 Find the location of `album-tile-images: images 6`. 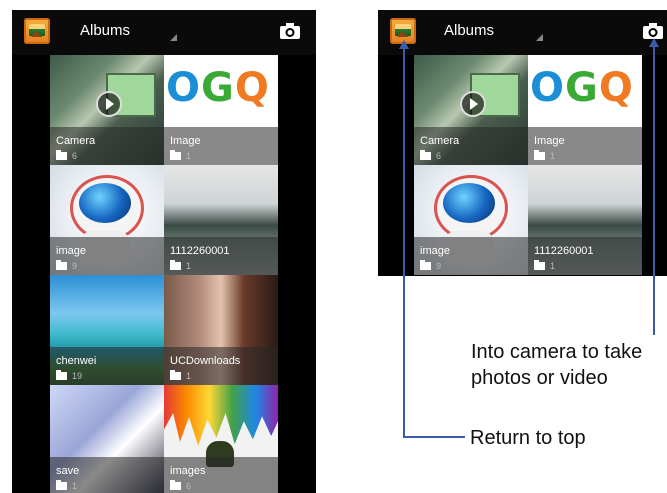

album-tile-images: images 6 is located at coordinates (221, 439).